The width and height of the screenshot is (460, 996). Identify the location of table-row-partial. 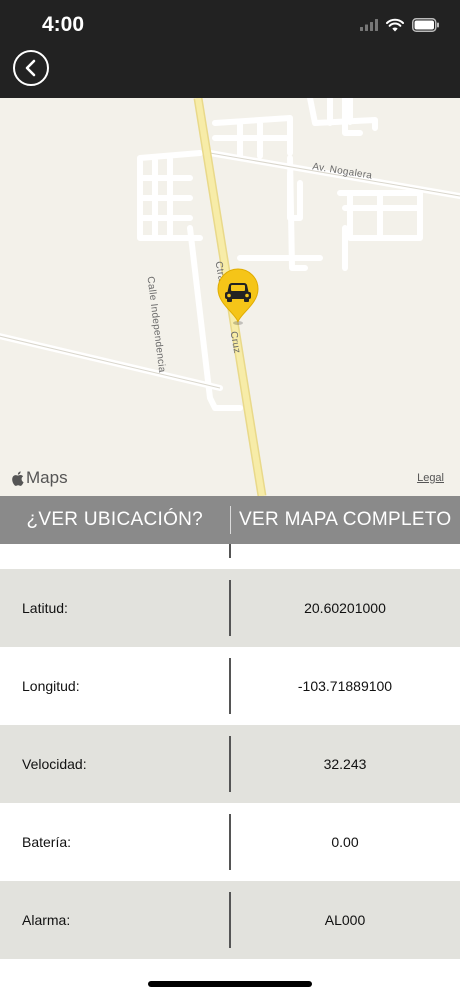
(230, 556).